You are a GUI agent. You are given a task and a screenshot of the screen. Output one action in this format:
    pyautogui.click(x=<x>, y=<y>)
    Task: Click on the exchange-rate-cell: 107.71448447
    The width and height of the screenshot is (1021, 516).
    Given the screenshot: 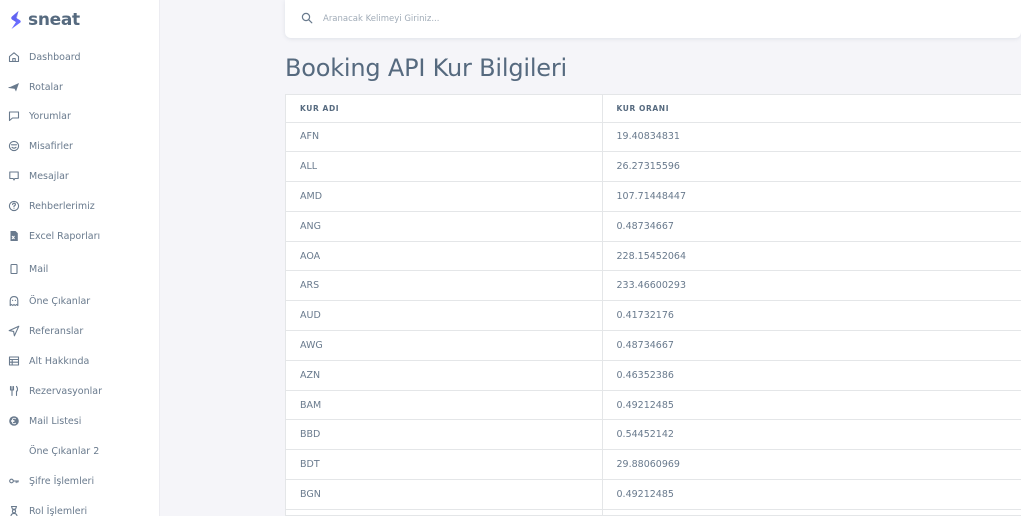 What is the action you would take?
    pyautogui.click(x=811, y=196)
    